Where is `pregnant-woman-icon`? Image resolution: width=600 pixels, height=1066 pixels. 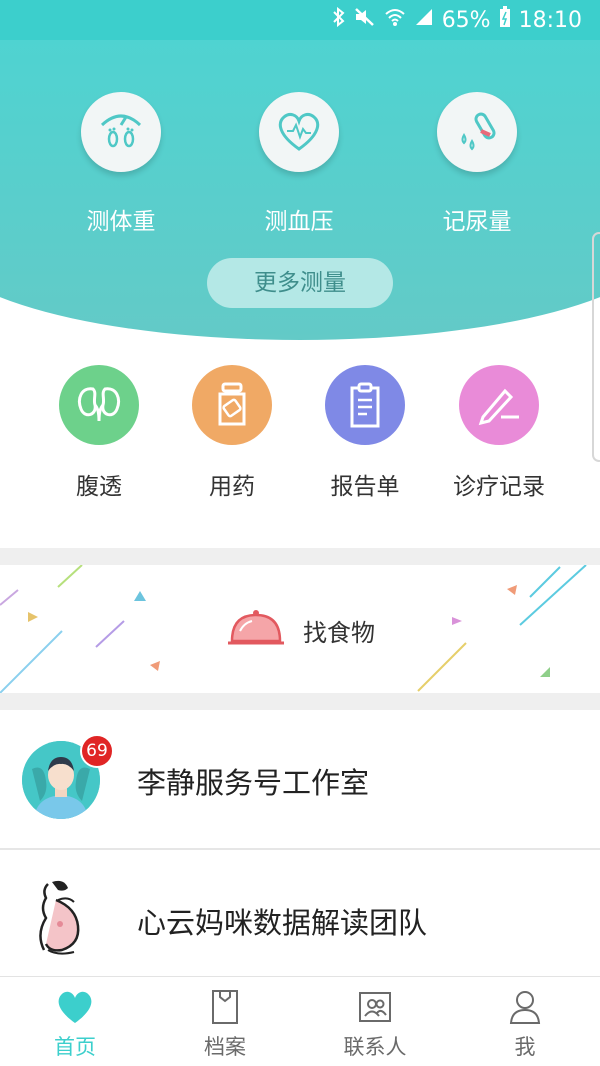 pregnant-woman-icon is located at coordinates (63, 918).